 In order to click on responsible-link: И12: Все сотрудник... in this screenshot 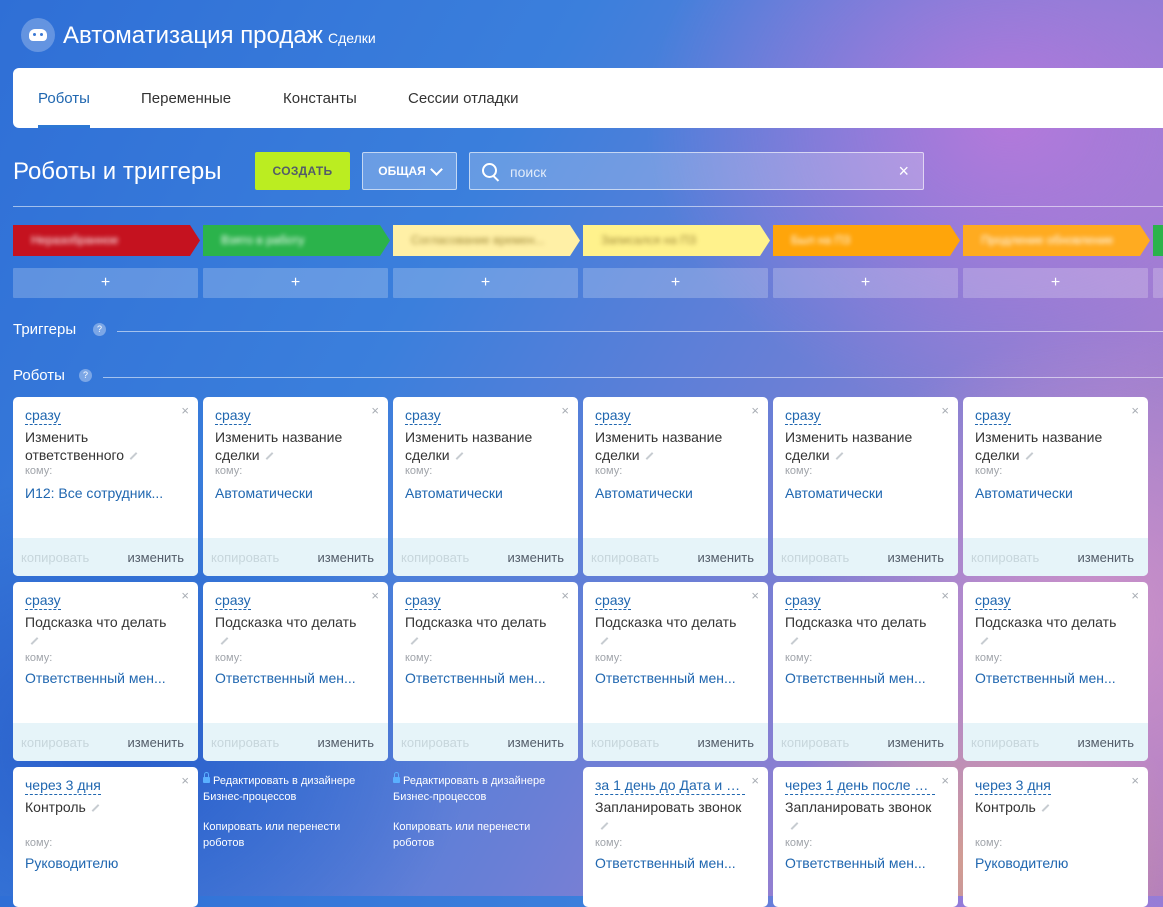, I will do `click(94, 493)`.